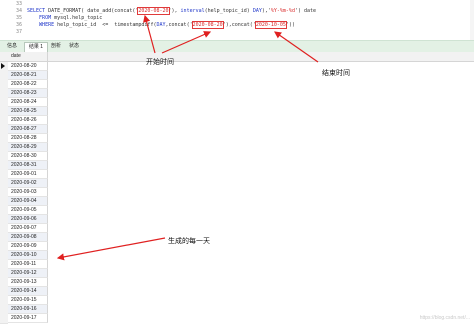 The height and width of the screenshot is (324, 474). What do you see at coordinates (160, 62) in the screenshot?
I see `annotation-start-time: 开始时间` at bounding box center [160, 62].